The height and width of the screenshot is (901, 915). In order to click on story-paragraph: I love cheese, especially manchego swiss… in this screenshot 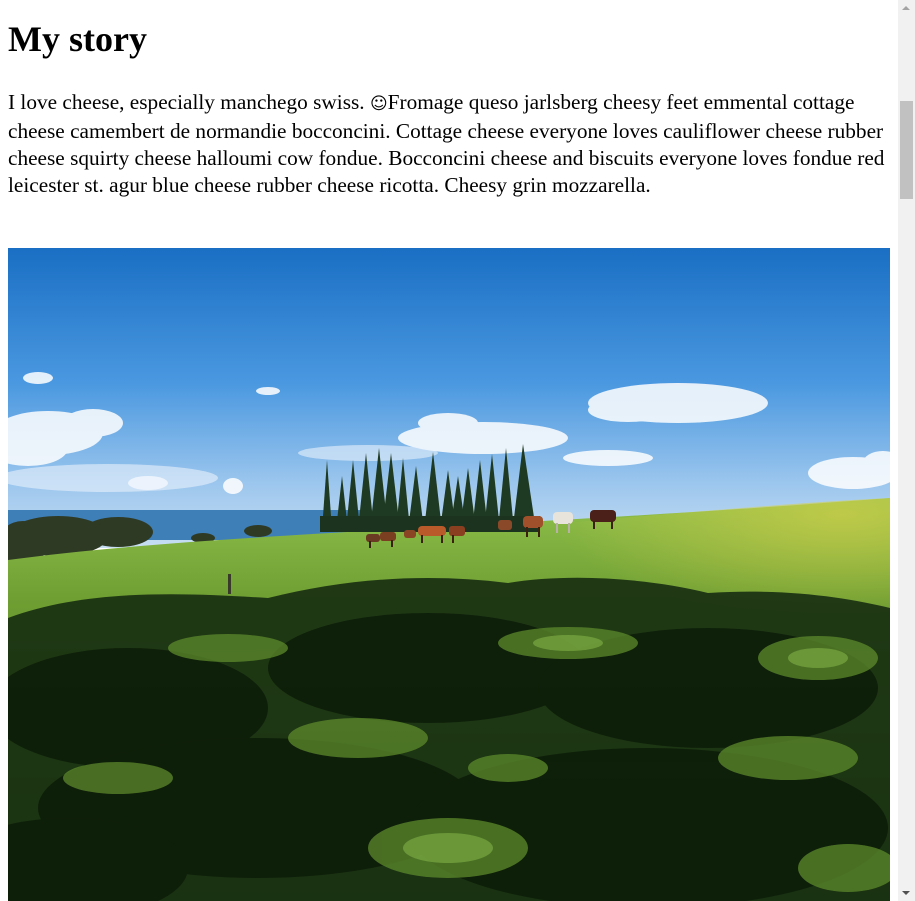, I will do `click(449, 144)`.